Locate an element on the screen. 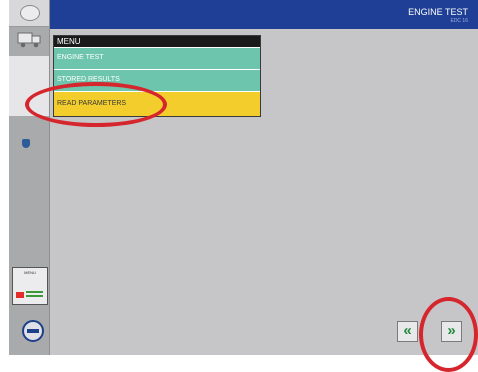  mini-status-panel: MENU is located at coordinates (30, 286).